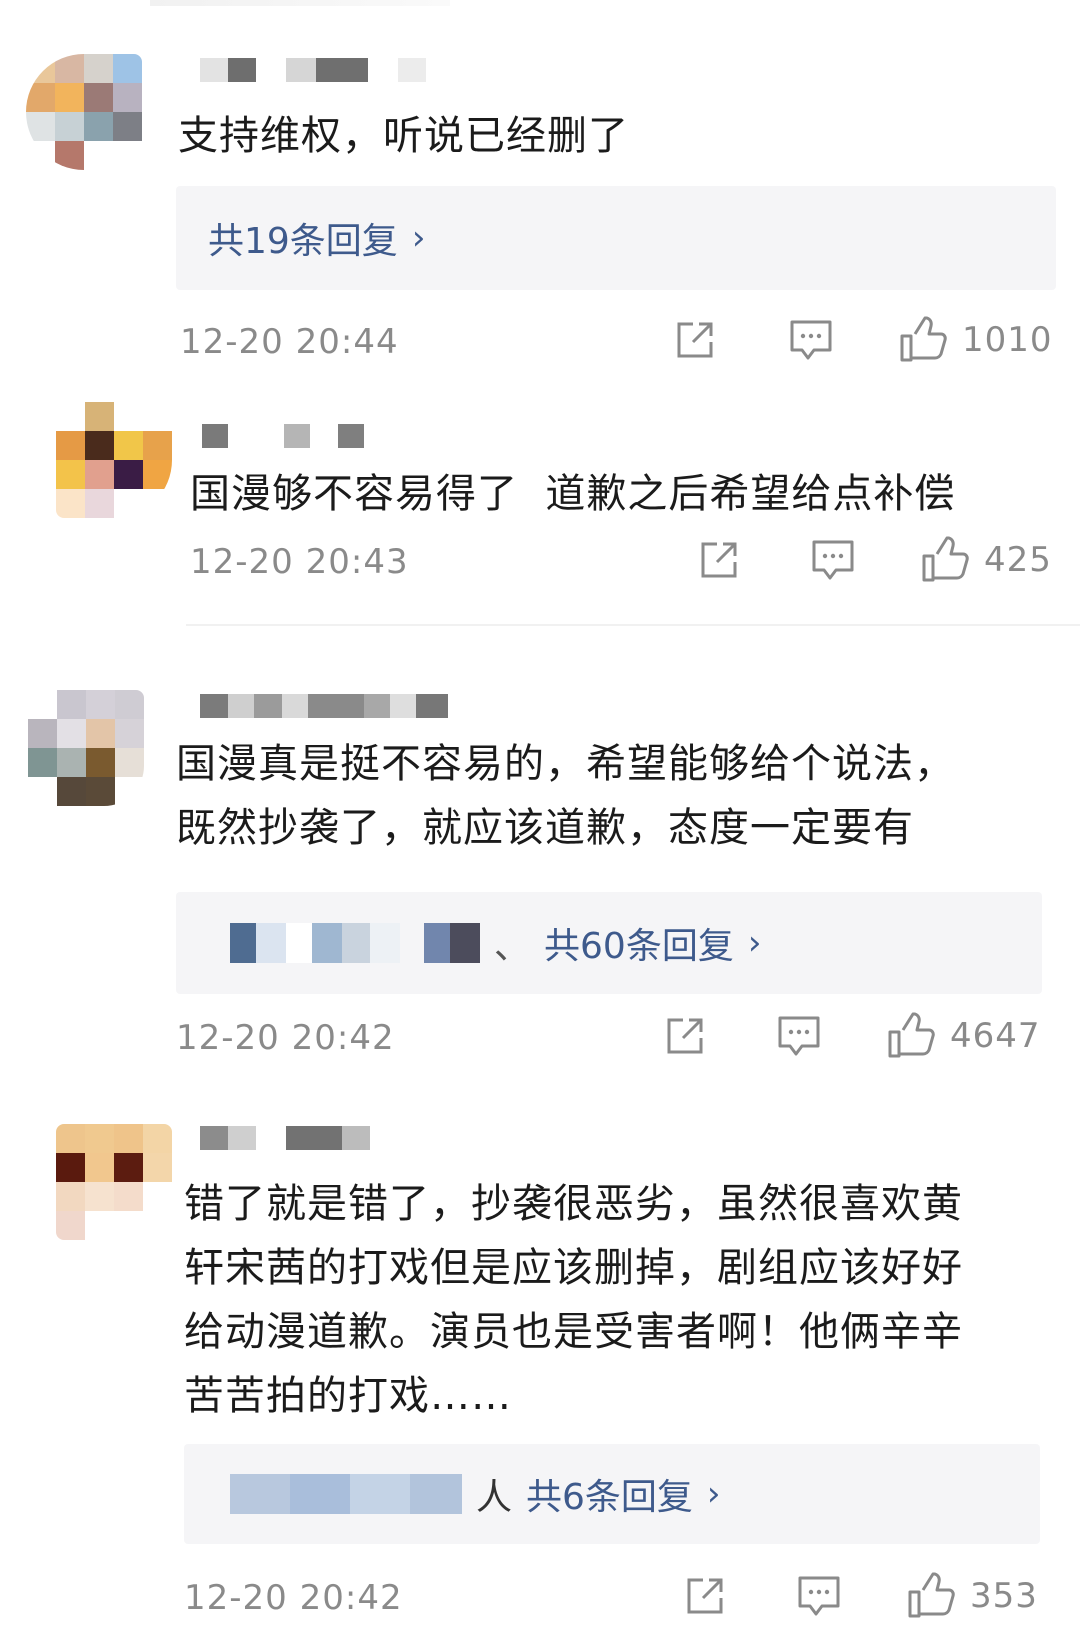 The image size is (1080, 1639). I want to click on replies-link: 人 共6条回复 ›, so click(598, 1494).